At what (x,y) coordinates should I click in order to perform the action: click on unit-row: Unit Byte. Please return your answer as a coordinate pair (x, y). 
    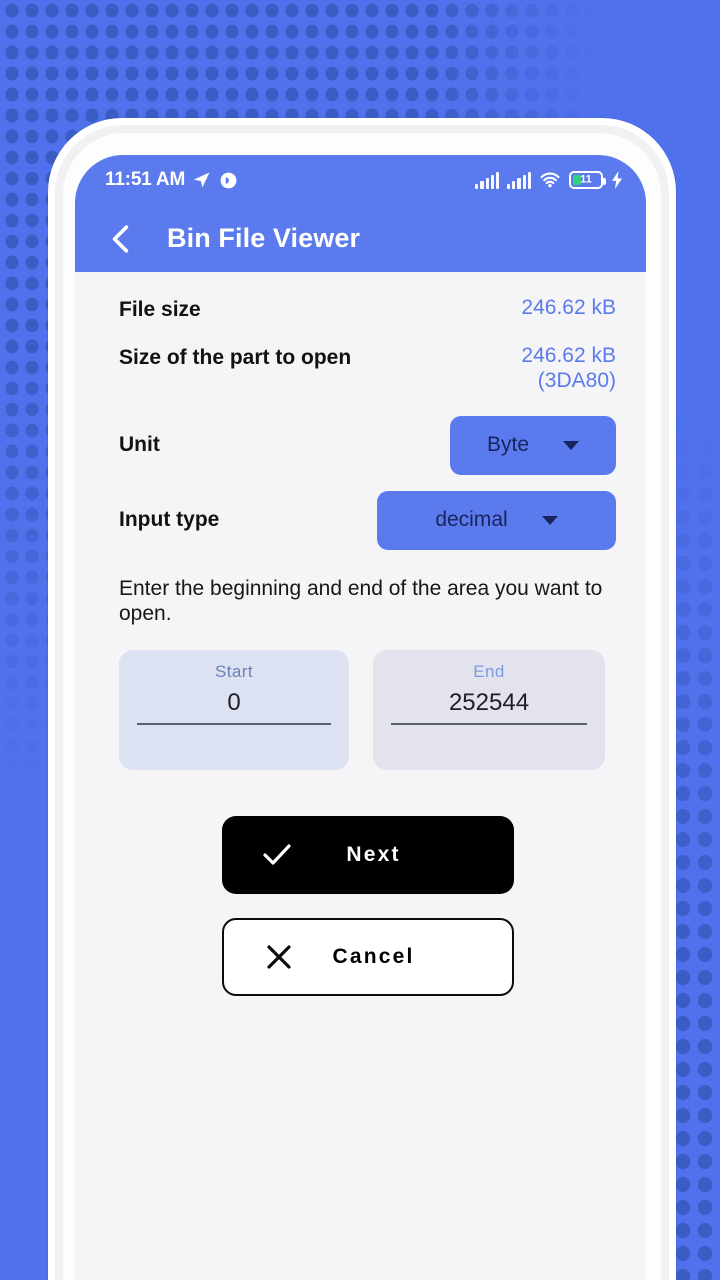
    Looking at the image, I should click on (367, 445).